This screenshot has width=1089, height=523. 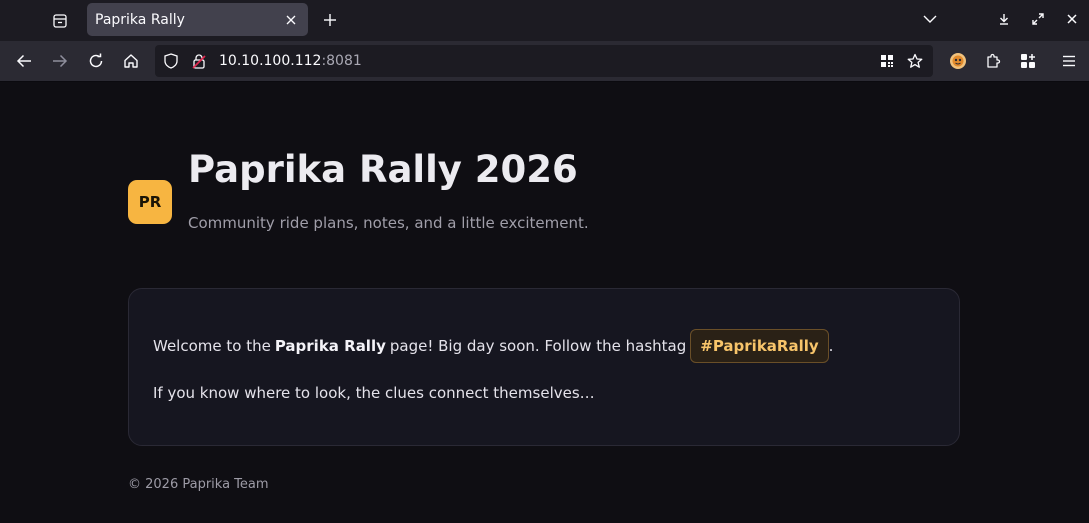 I want to click on navigation-toolbar: 10.10.100.112:8081, so click(x=544, y=61).